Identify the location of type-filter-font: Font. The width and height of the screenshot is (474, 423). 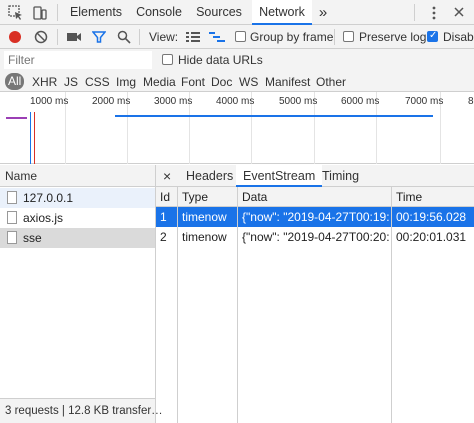
(193, 82).